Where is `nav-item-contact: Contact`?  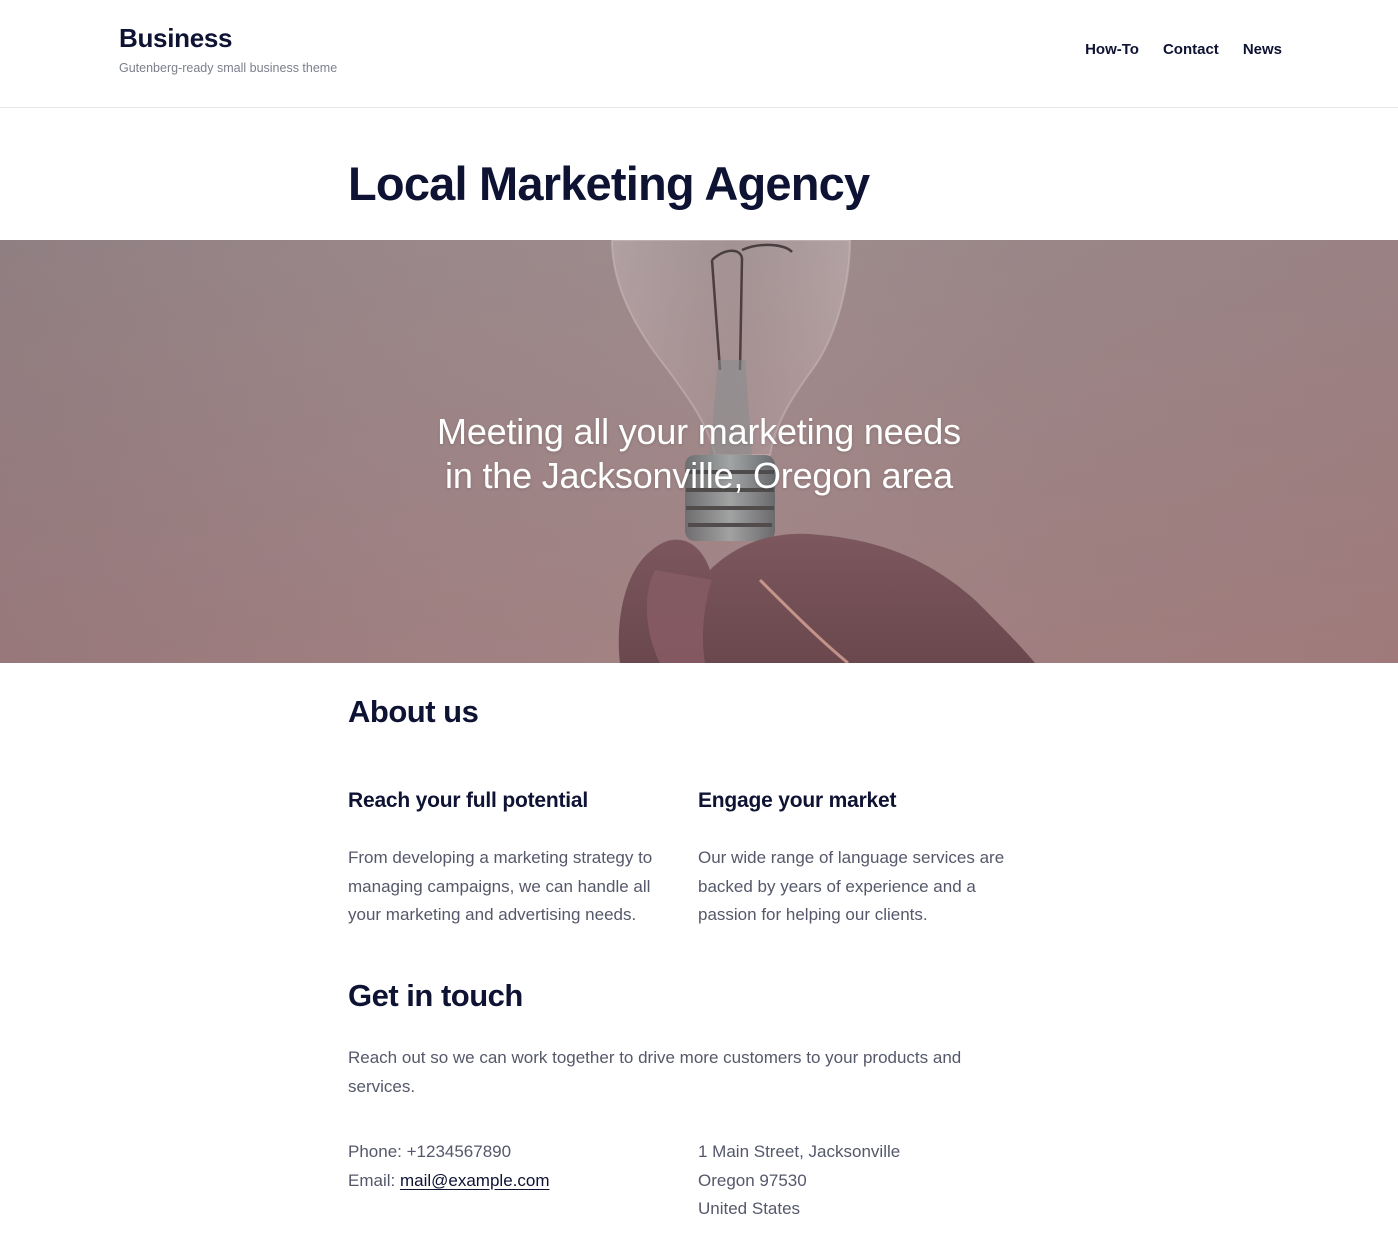 nav-item-contact: Contact is located at coordinates (1191, 50).